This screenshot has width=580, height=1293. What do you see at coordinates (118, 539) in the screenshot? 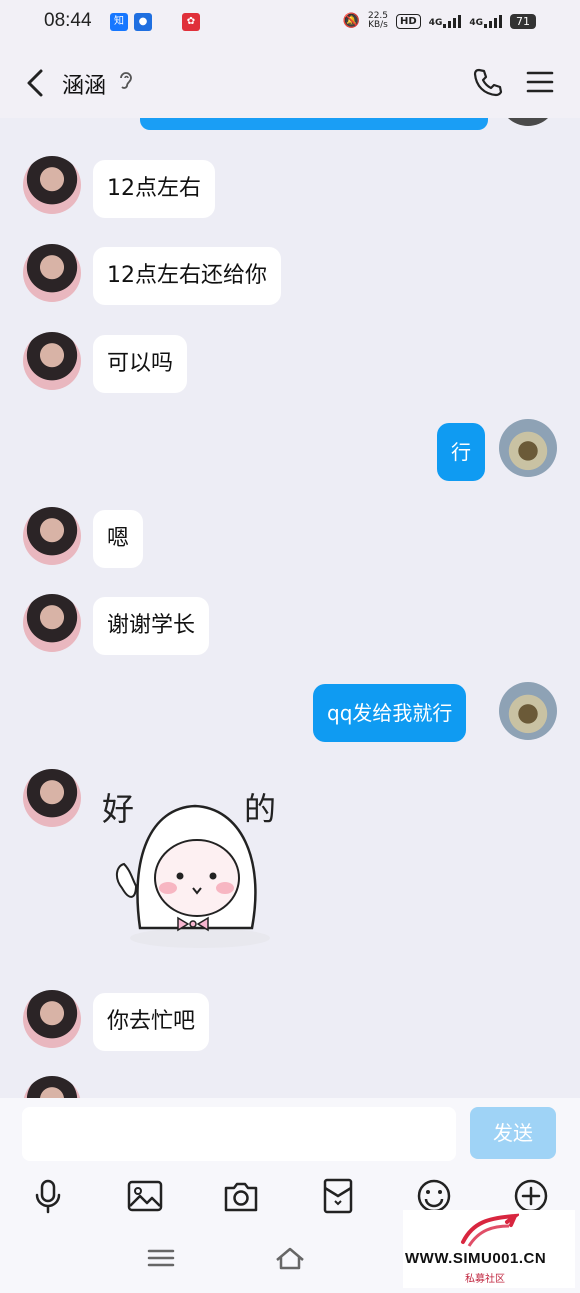
I see `message-bubble-incoming: 嗯` at bounding box center [118, 539].